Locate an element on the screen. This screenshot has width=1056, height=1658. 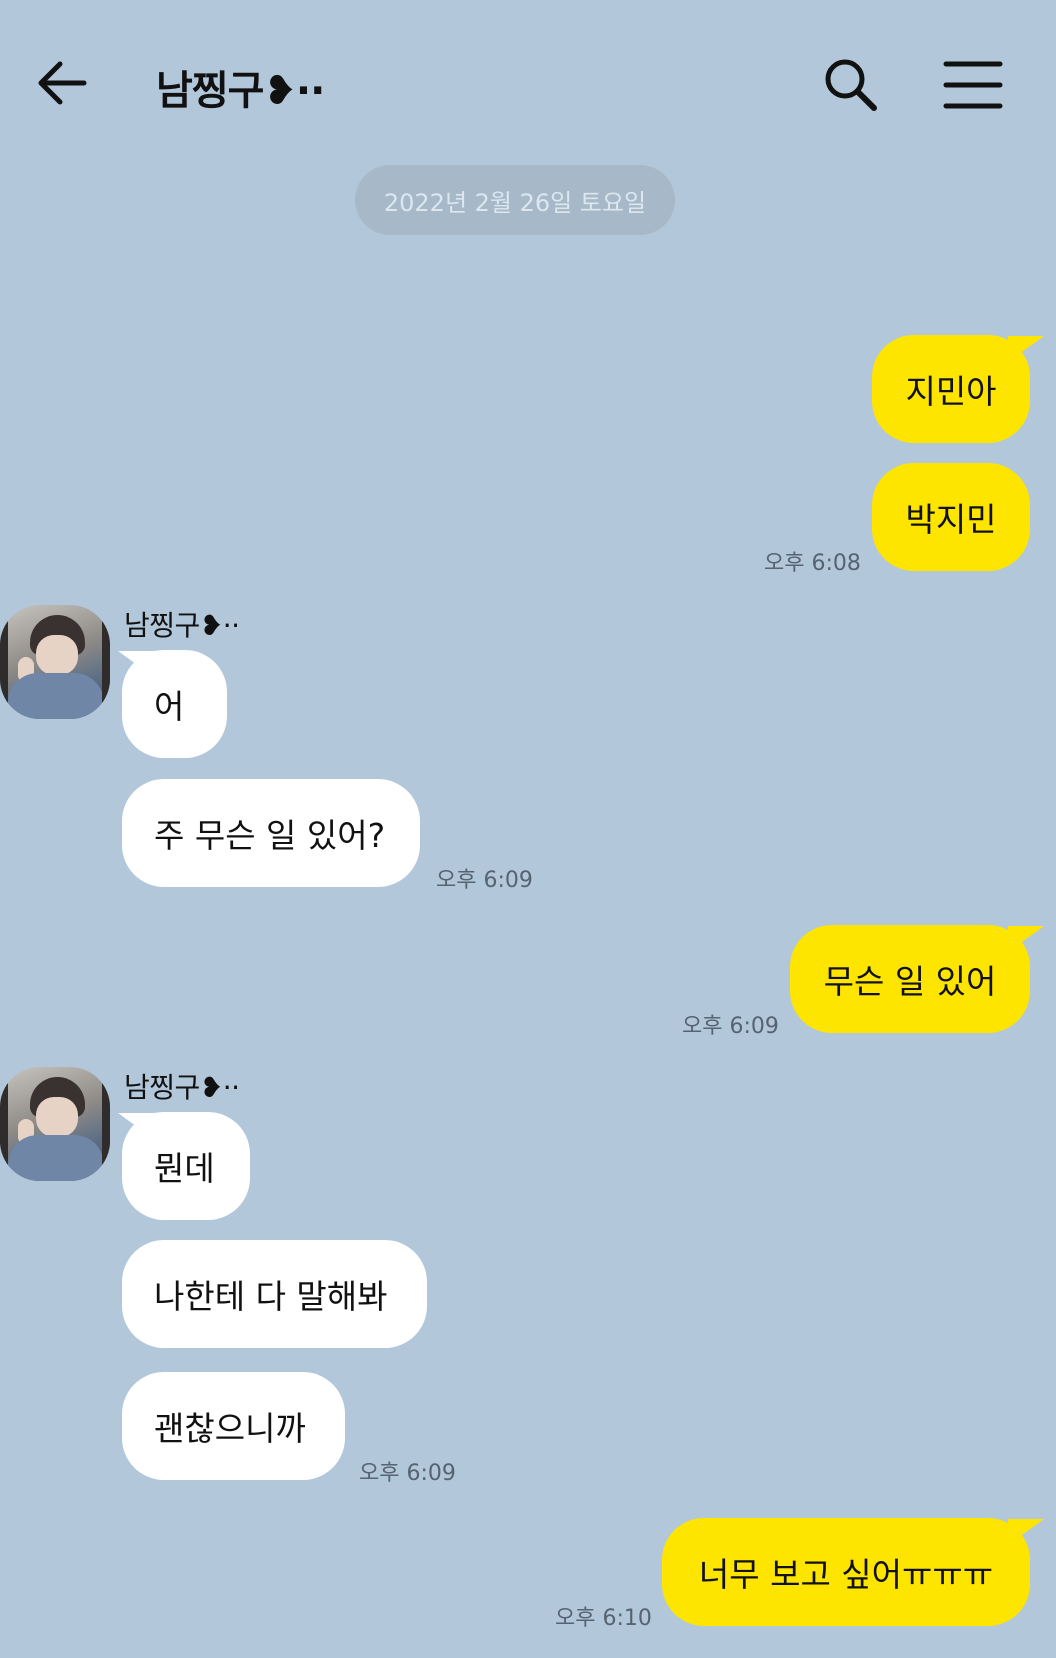
message-text: 나한테 다 말해봐 is located at coordinates (271, 1296).